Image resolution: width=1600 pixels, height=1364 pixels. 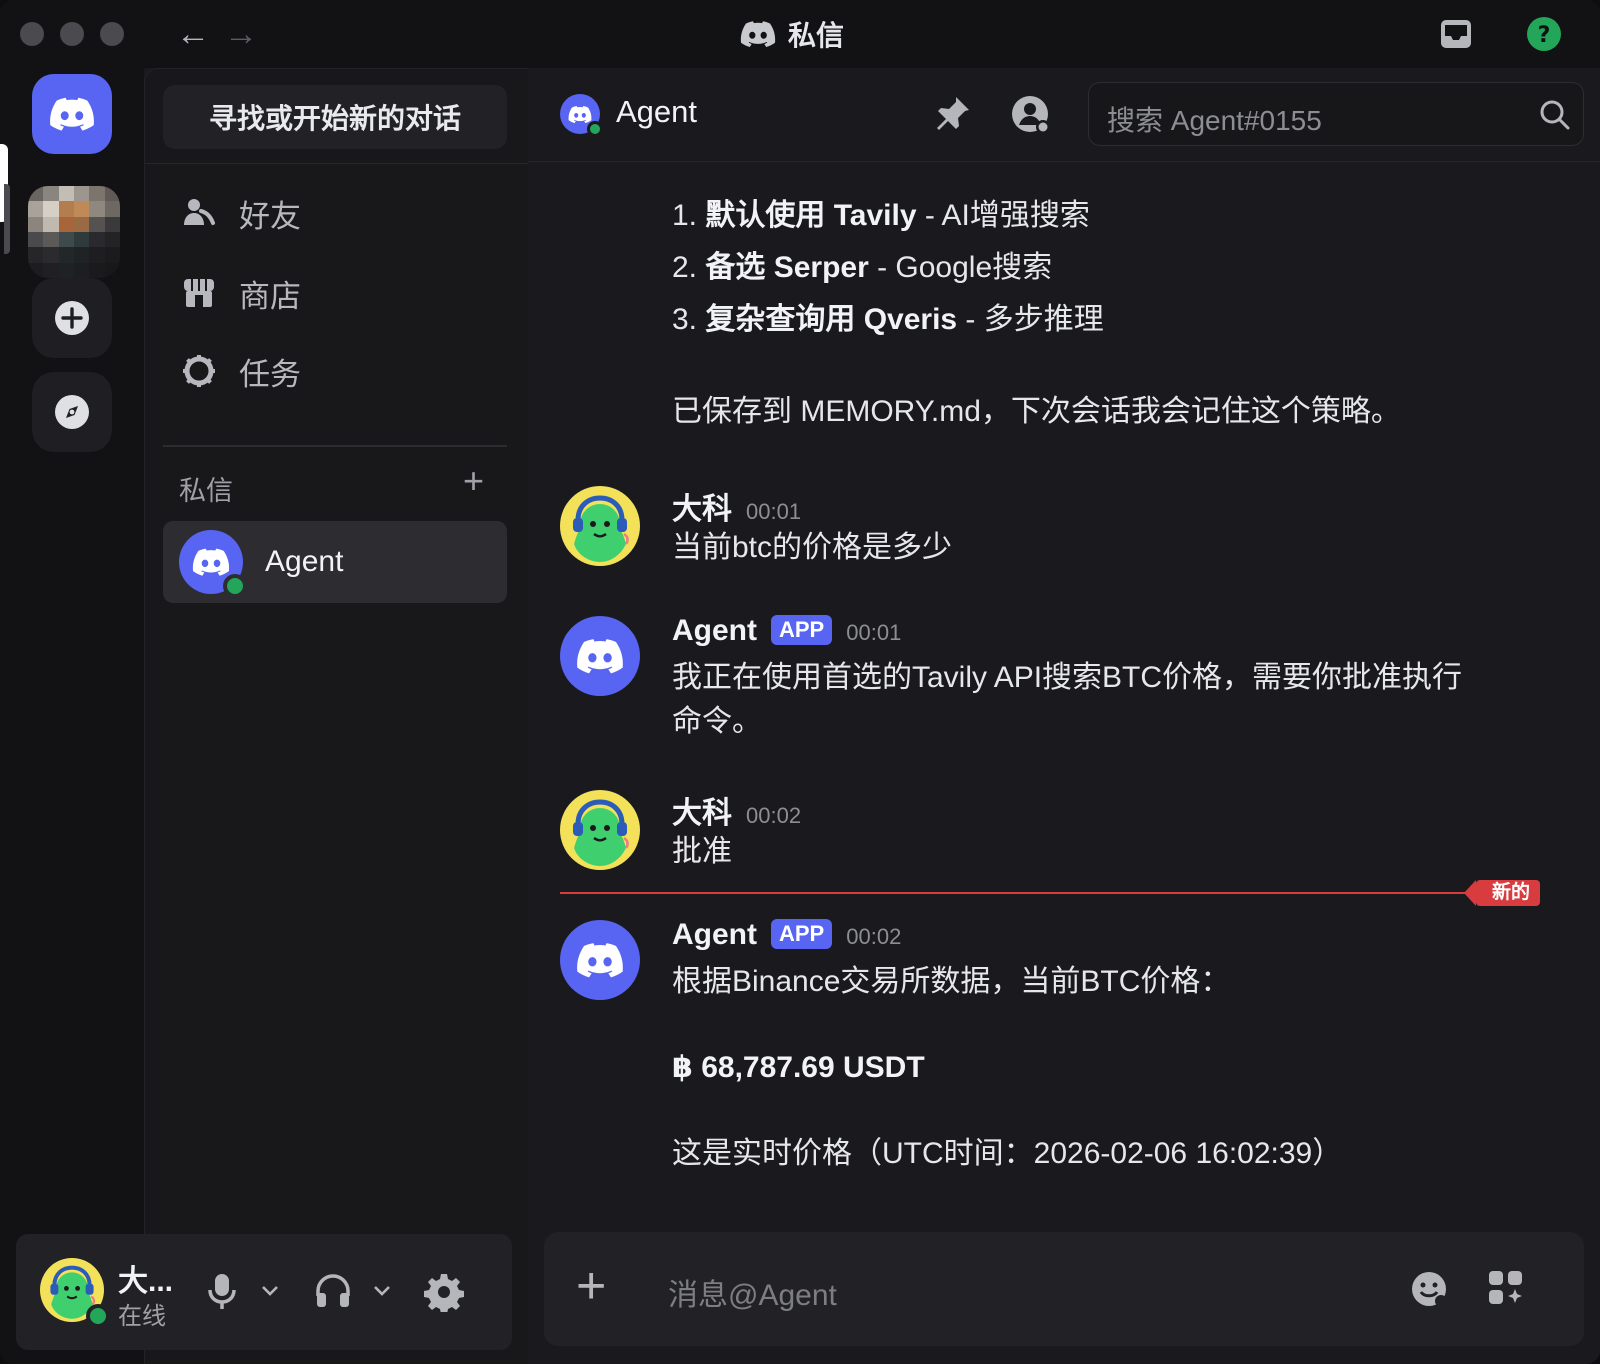 I want to click on add-server-button, so click(x=72, y=318).